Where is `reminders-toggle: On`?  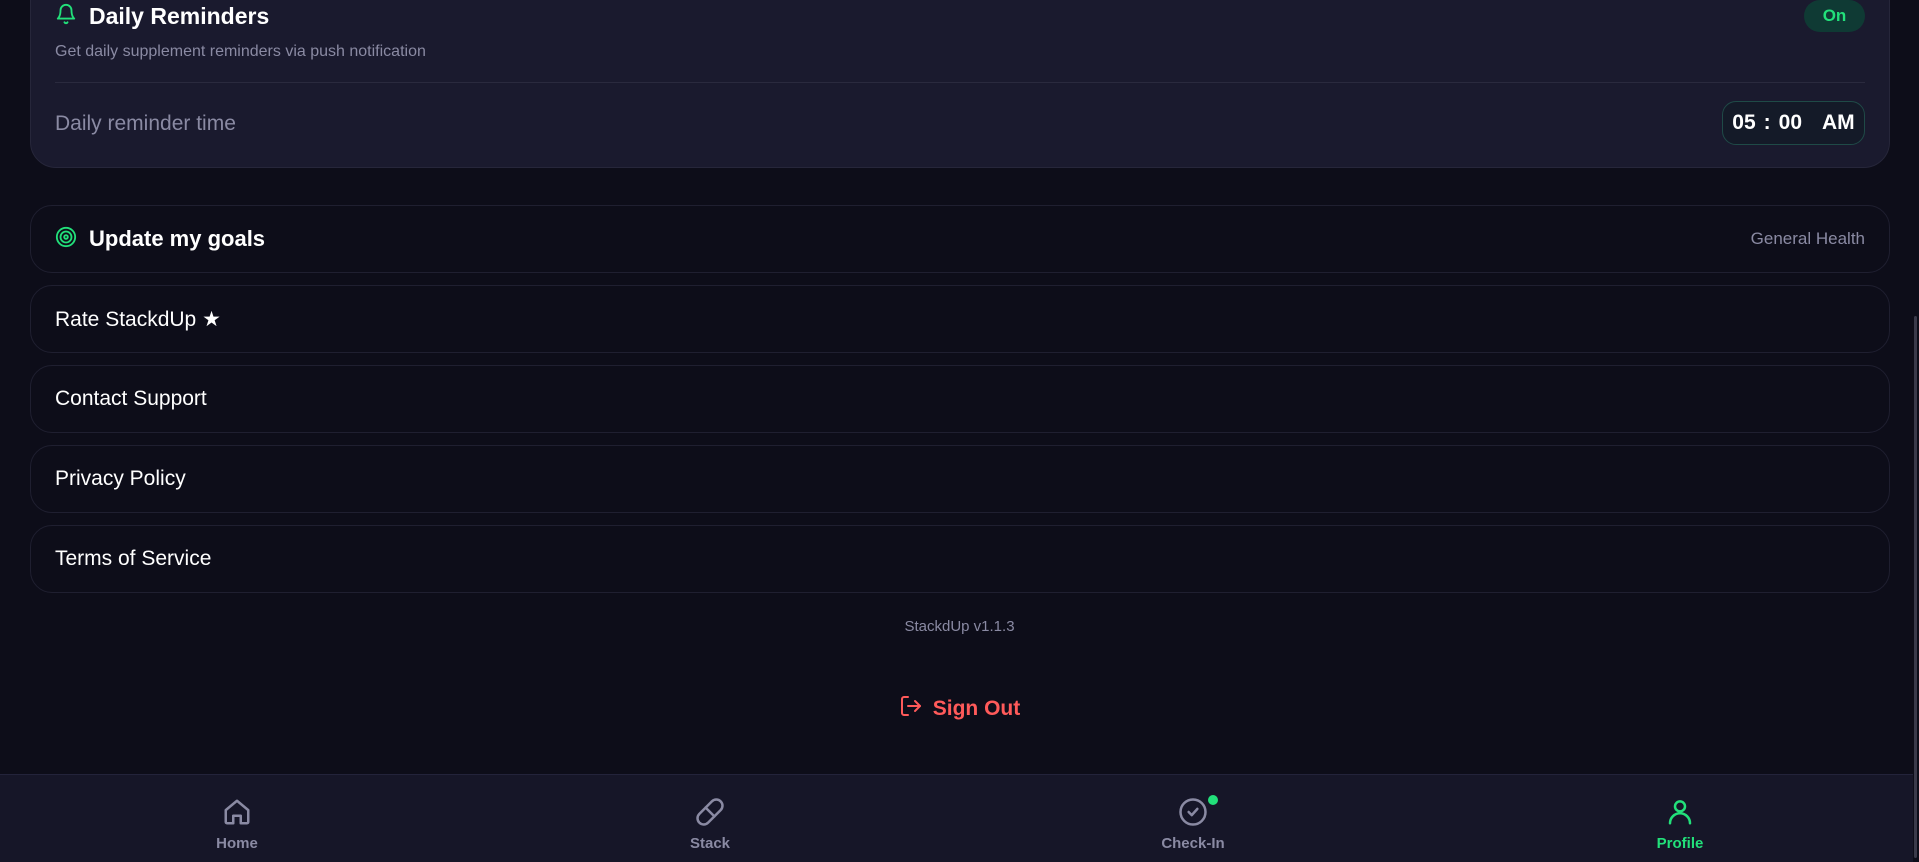
reminders-toggle: On is located at coordinates (1834, 16).